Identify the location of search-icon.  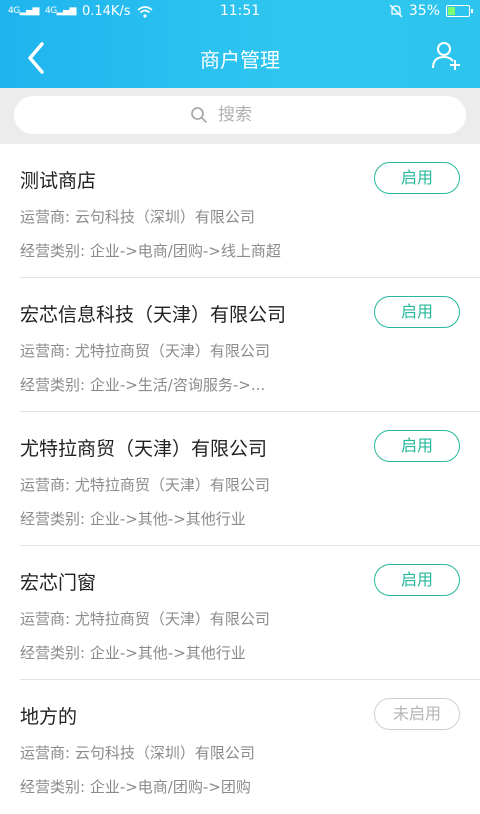
(199, 115).